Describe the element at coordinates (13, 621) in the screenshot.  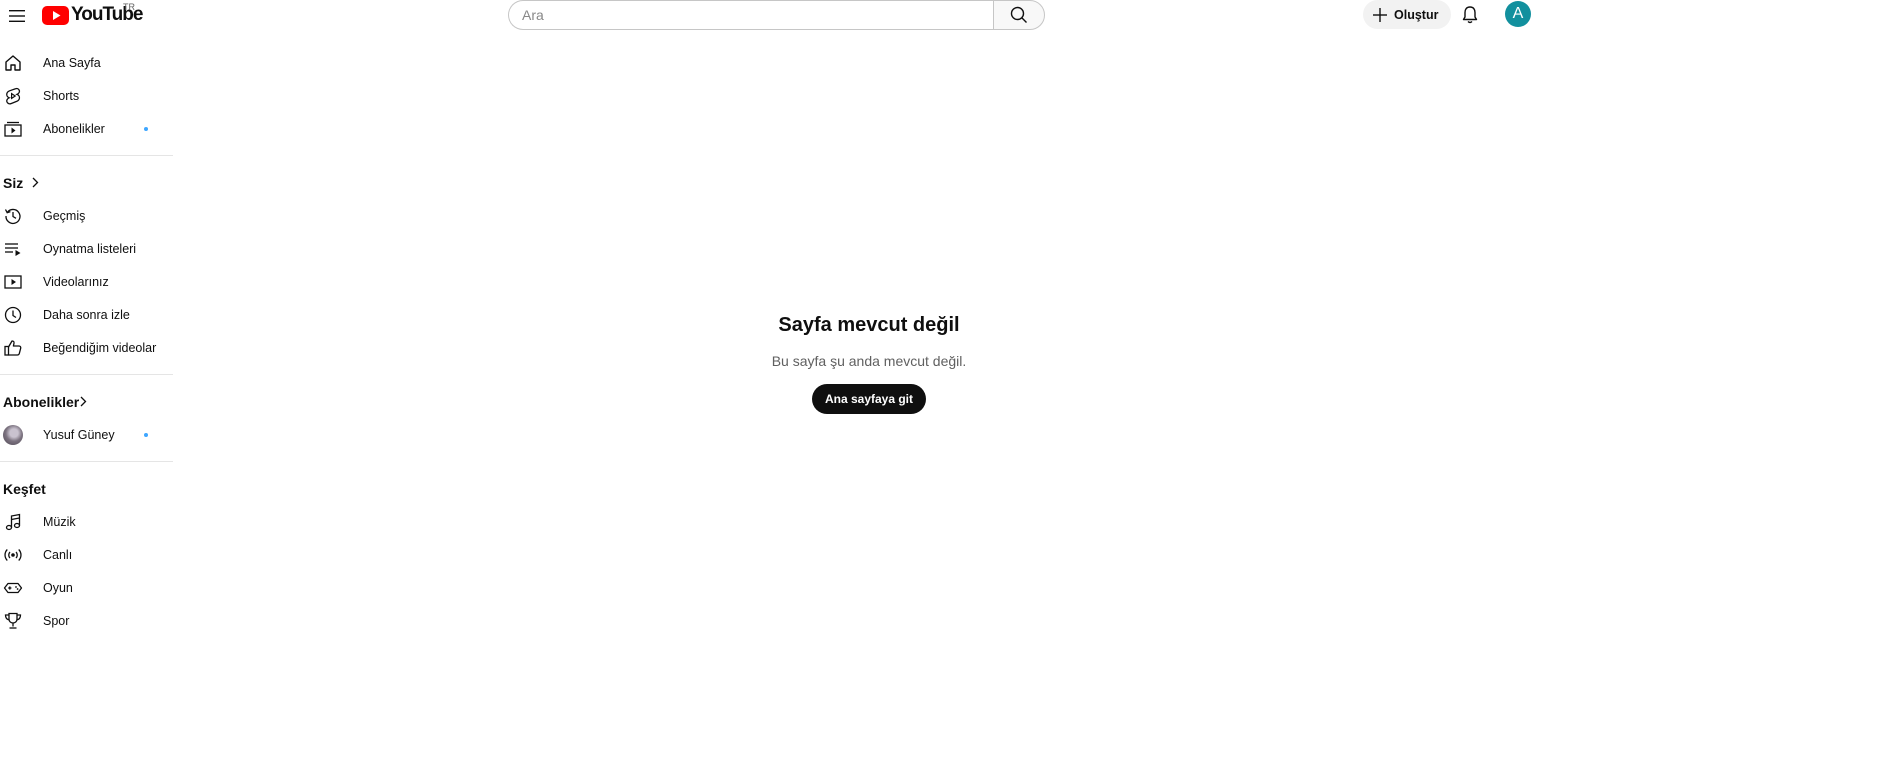
I see `trophy-icon` at that location.